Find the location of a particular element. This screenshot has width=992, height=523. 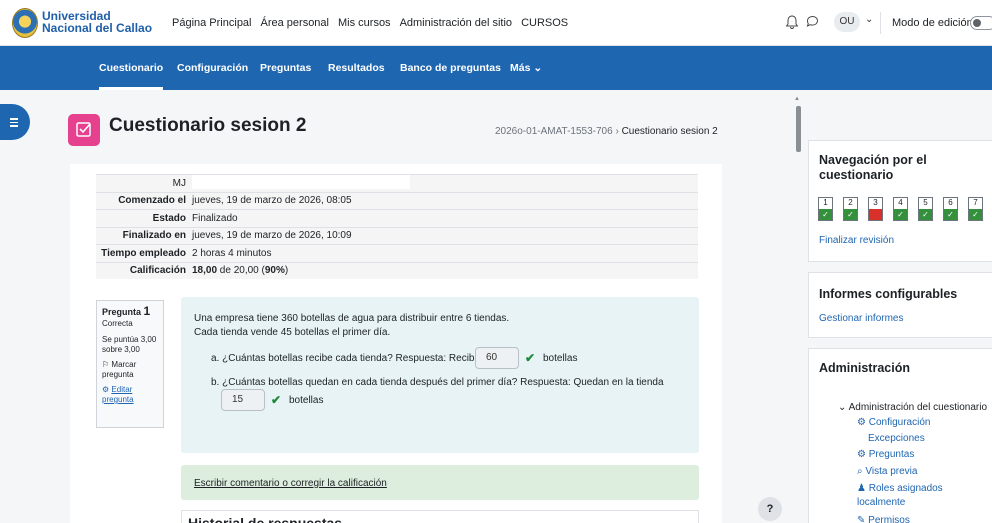

admin-item-roles: ♟ Roles asignados localmente is located at coordinates (917, 496).